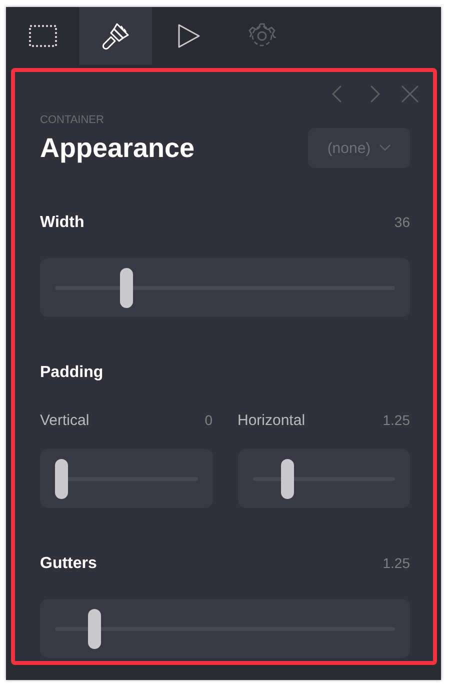  I want to click on section-eyebrow: CONTAINER, so click(72, 120).